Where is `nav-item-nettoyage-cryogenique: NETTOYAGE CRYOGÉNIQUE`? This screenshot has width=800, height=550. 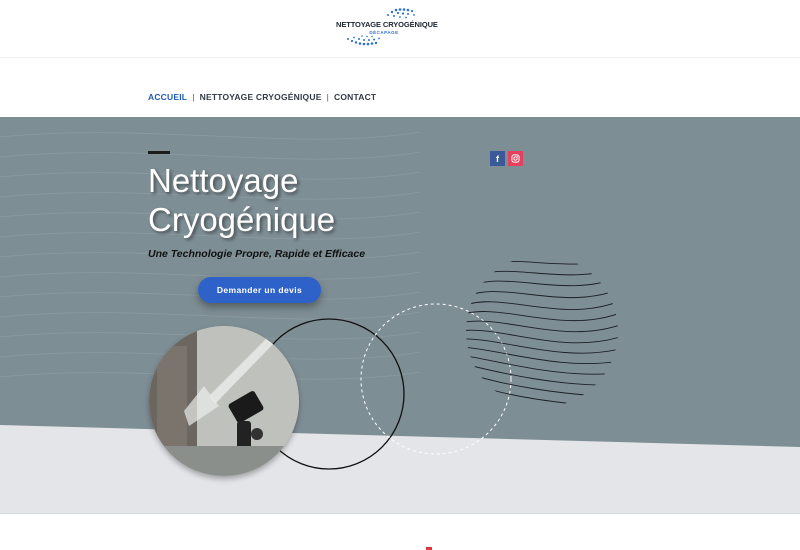 nav-item-nettoyage-cryogenique: NETTOYAGE CRYOGÉNIQUE is located at coordinates (261, 97).